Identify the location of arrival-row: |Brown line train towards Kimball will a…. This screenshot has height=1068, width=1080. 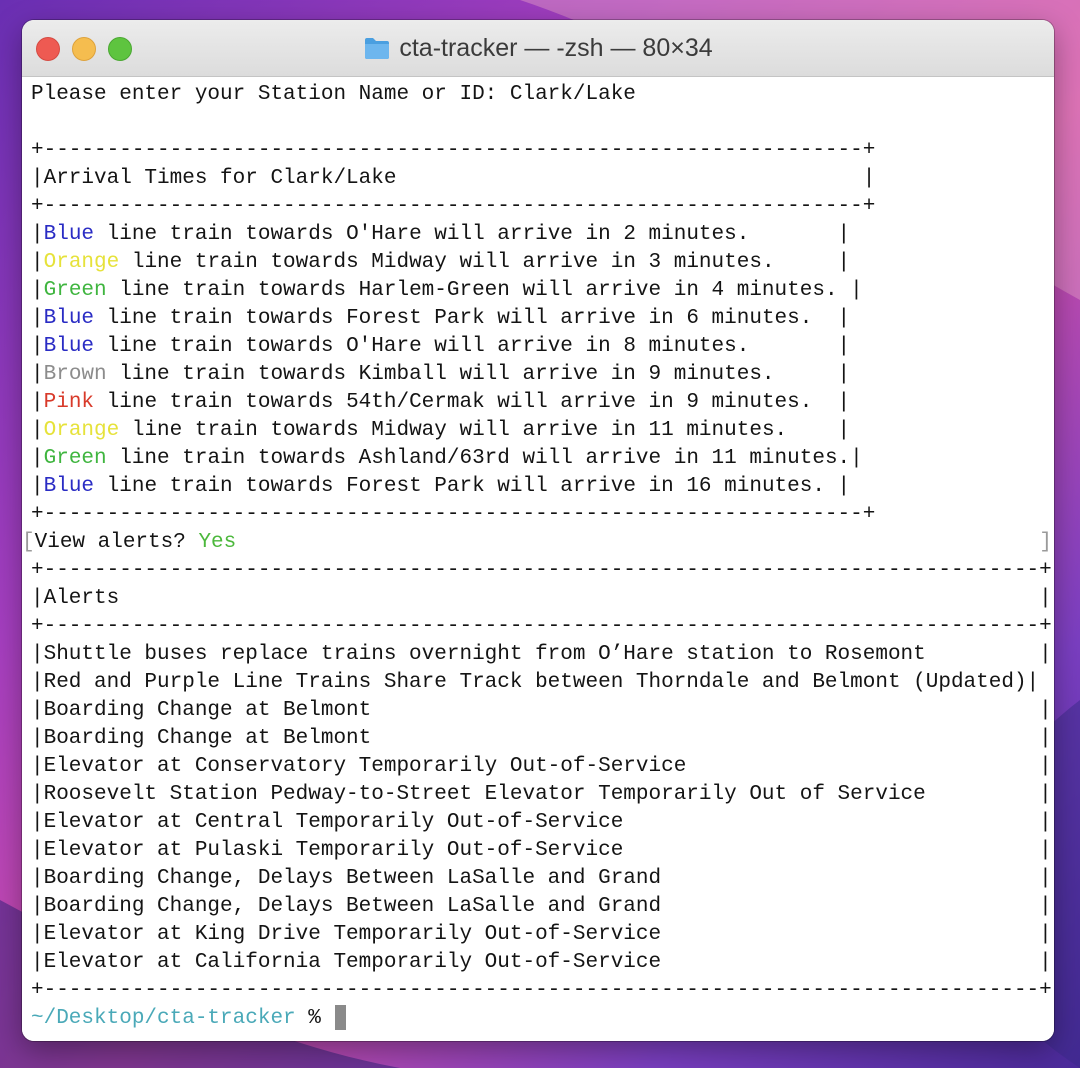
(441, 374).